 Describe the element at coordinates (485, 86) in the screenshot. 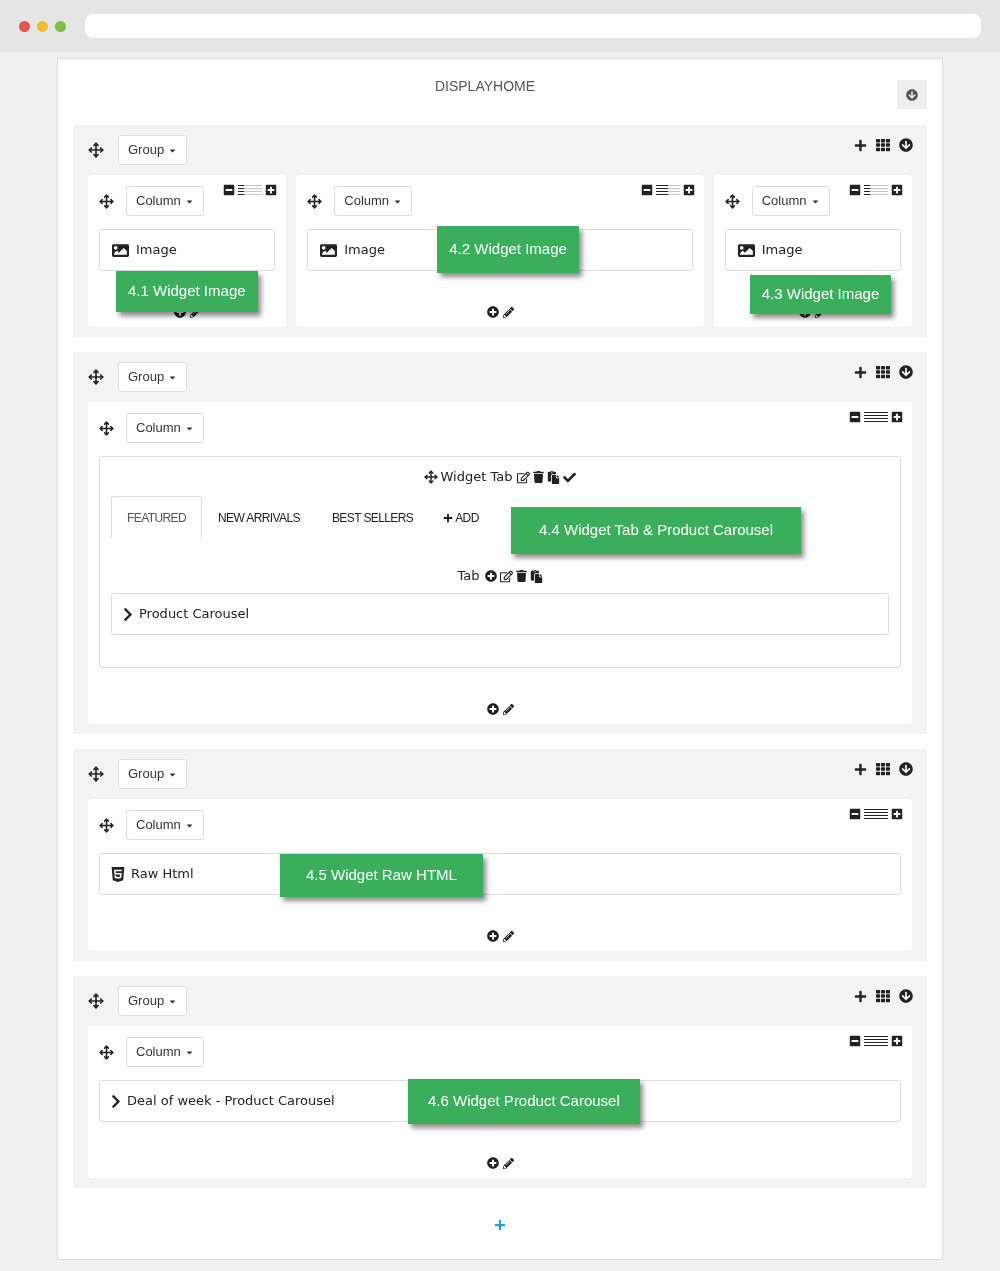

I see `hook-title: DISPLAYHOME` at that location.